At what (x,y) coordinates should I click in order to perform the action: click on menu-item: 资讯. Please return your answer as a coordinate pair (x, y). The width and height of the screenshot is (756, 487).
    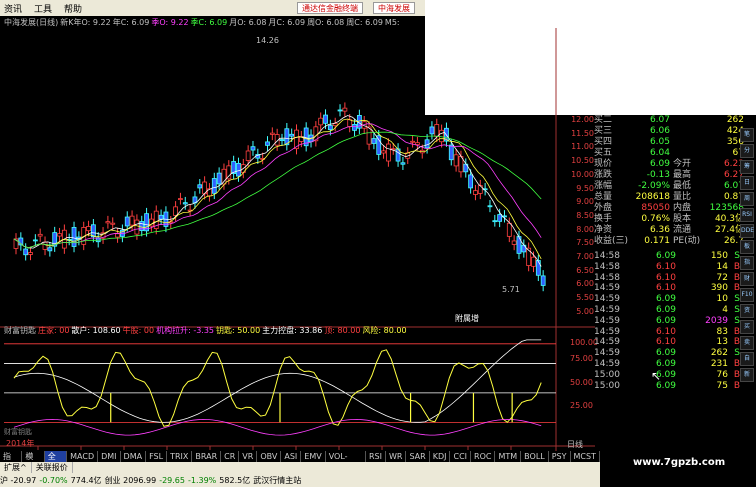
    Looking at the image, I should click on (15, 8).